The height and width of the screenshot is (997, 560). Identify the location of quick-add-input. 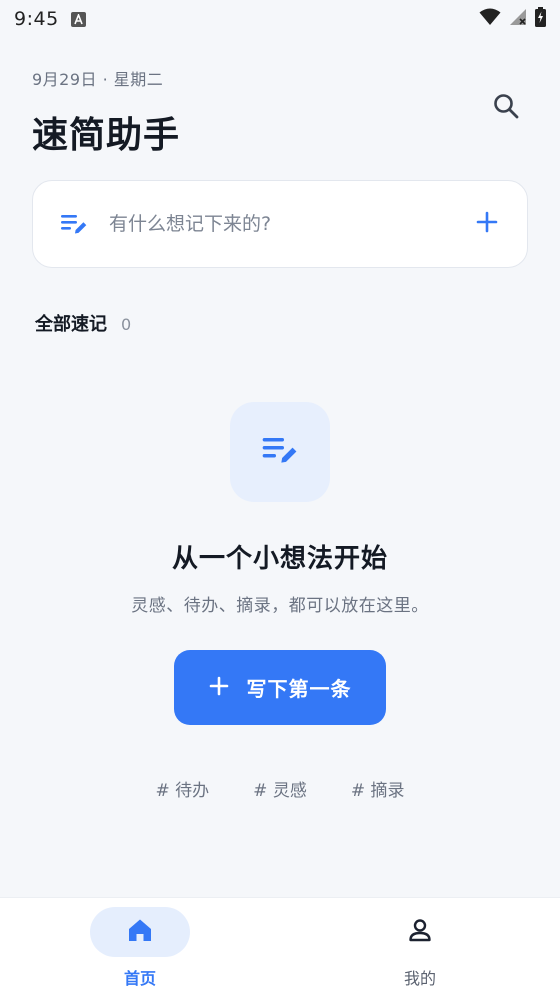
(289, 224).